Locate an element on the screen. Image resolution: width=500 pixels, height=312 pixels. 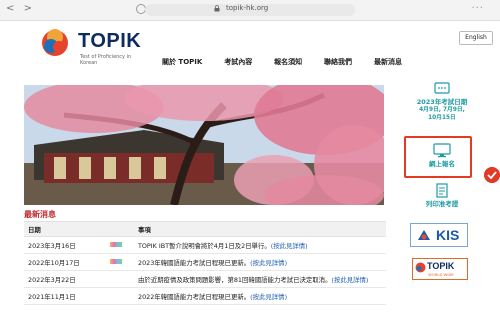
print-admission-button: 列印准考證 is located at coordinates (442, 195).